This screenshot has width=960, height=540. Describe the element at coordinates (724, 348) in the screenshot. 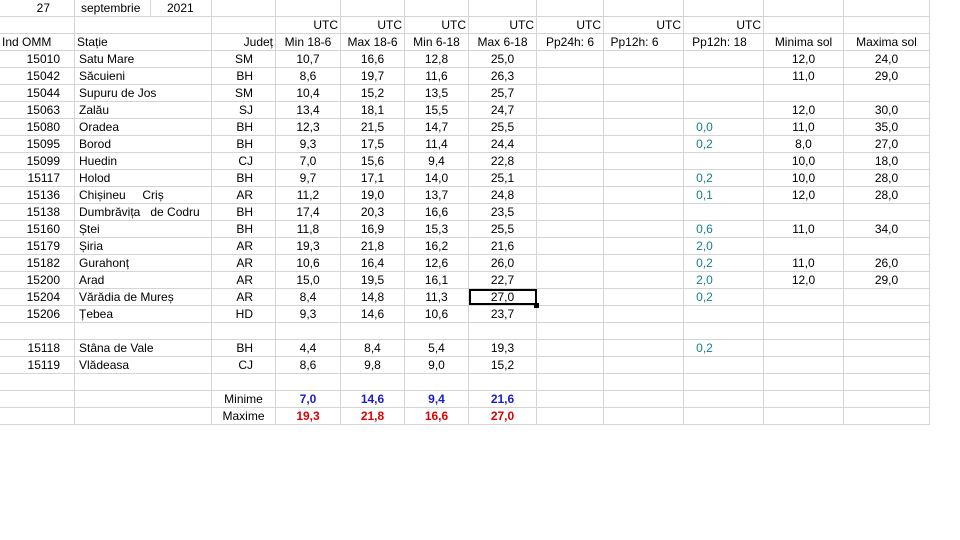

I see `cell-pp12h-18: 0,2` at that location.